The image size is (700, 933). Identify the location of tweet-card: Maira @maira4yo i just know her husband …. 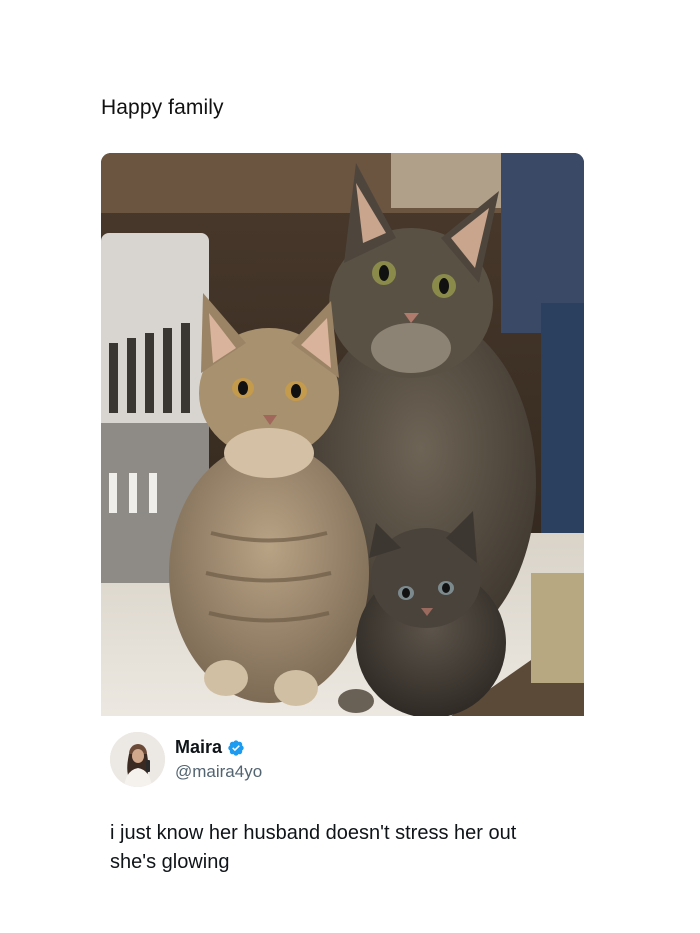
(342, 802).